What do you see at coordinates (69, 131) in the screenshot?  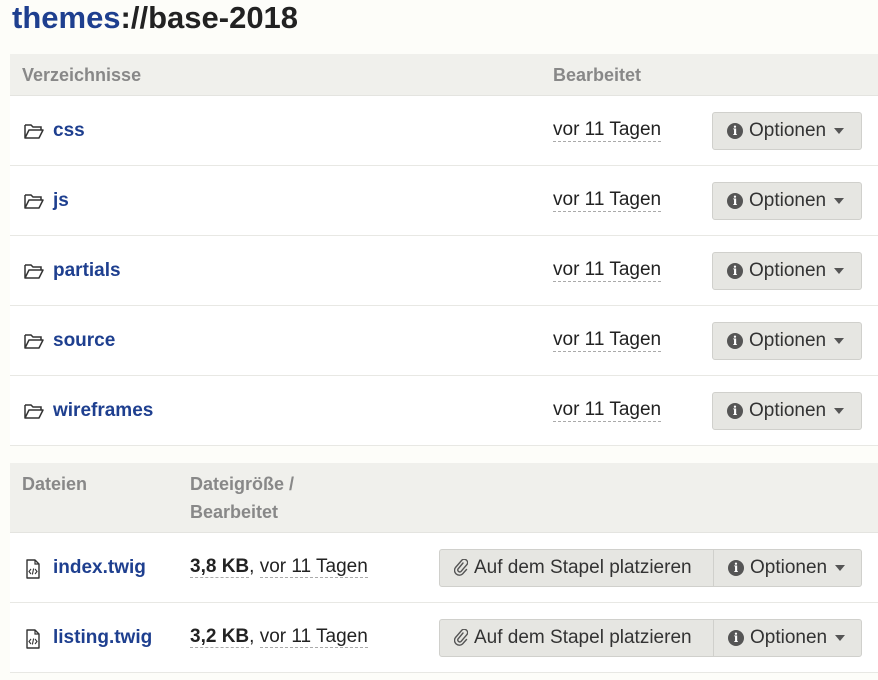 I see `directory-link: css` at bounding box center [69, 131].